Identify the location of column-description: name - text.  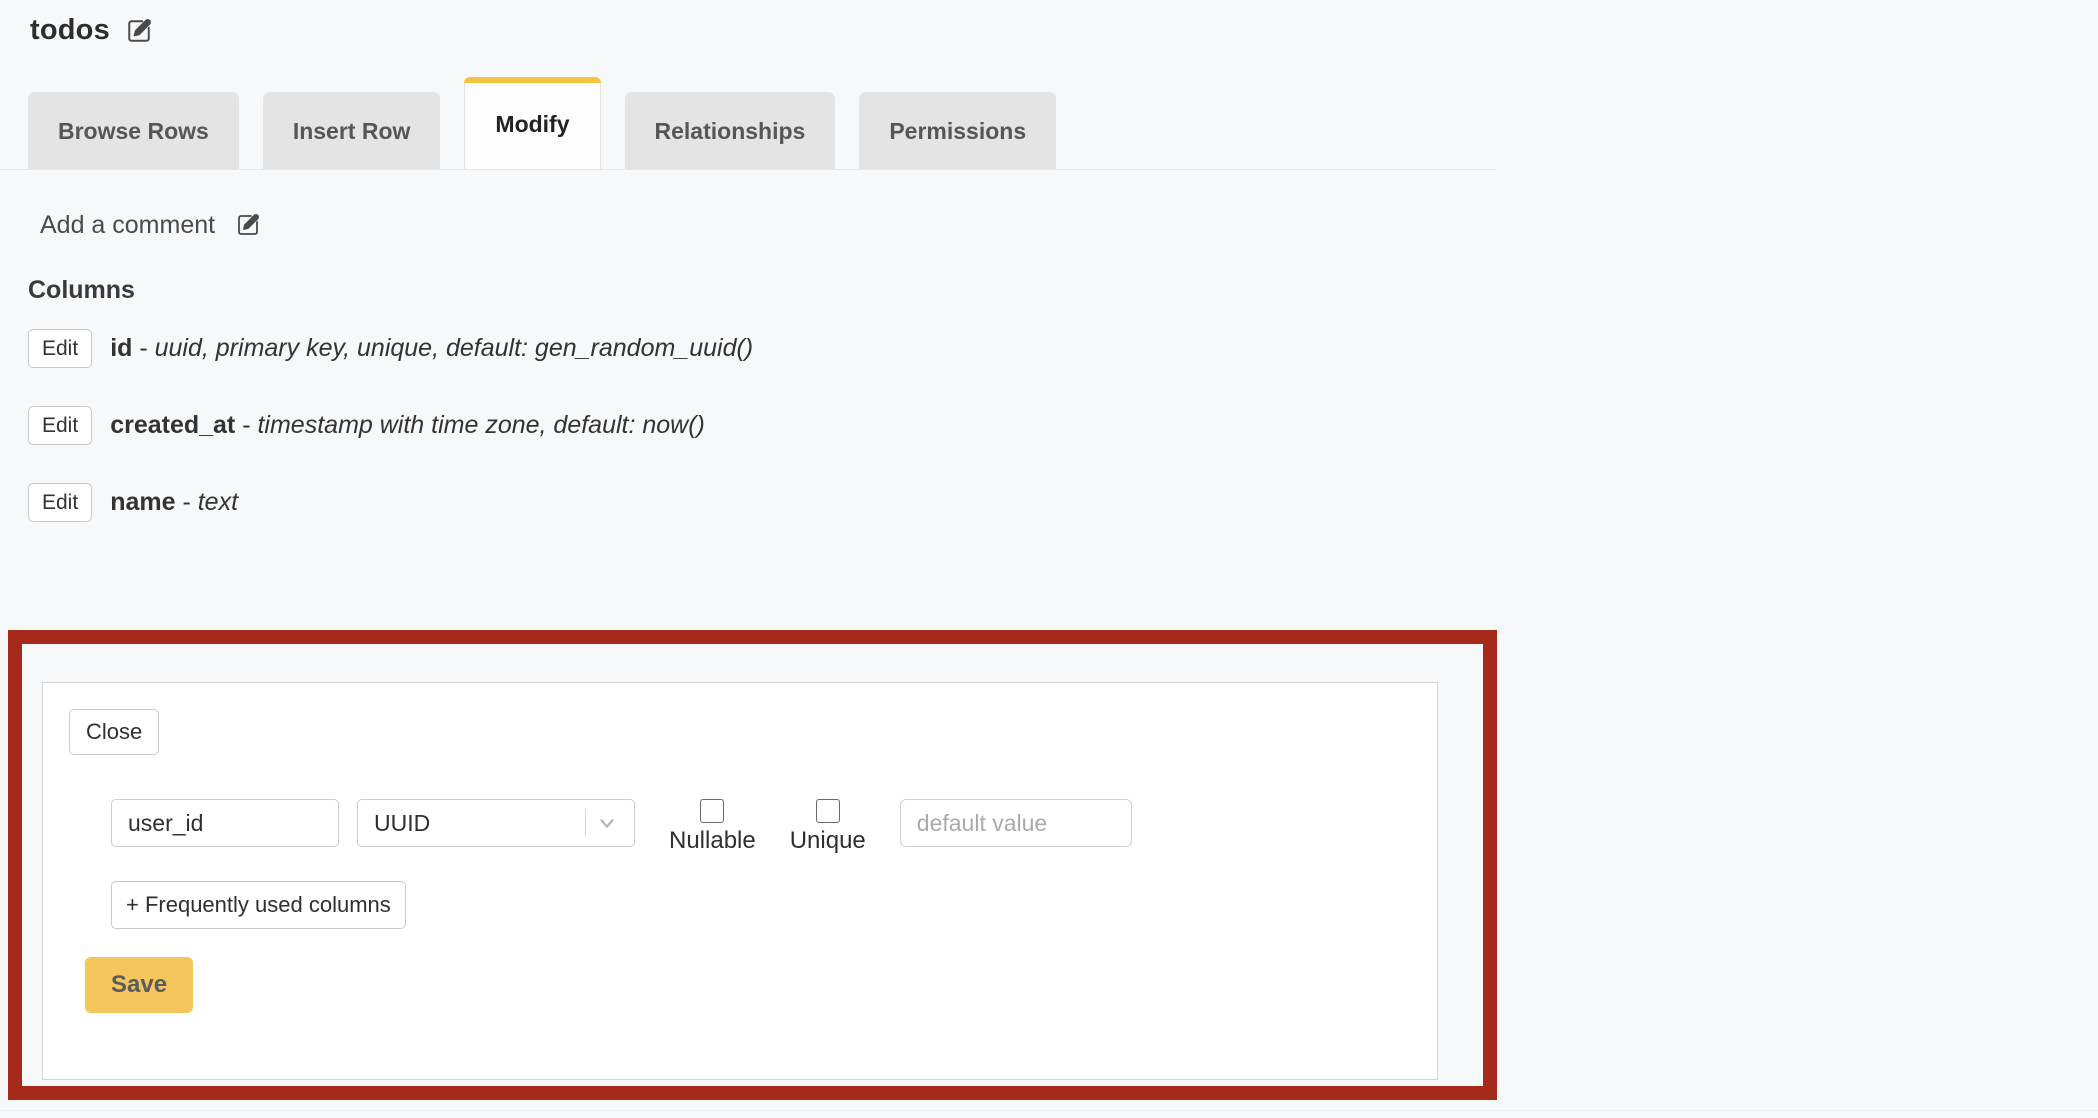
(174, 502).